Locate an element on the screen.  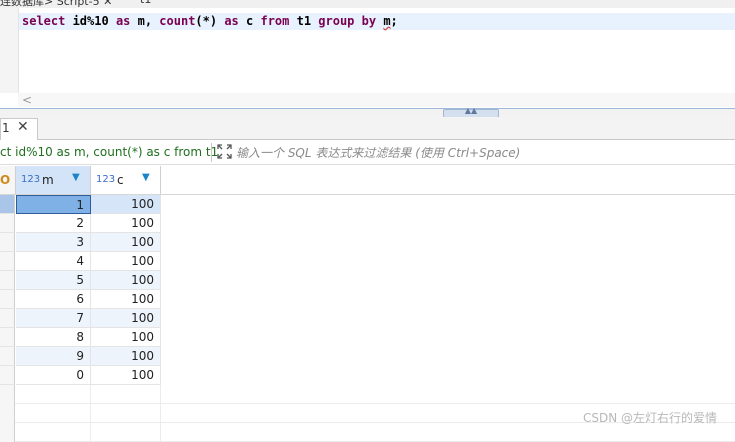
sql-text: (*) is located at coordinates (210, 21).